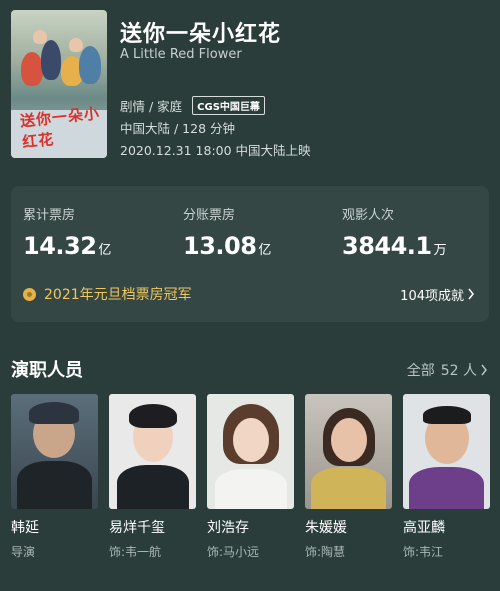 Image resolution: width=500 pixels, height=591 pixels. I want to click on award-text: 2021年元旦档票房冠军, so click(118, 295).